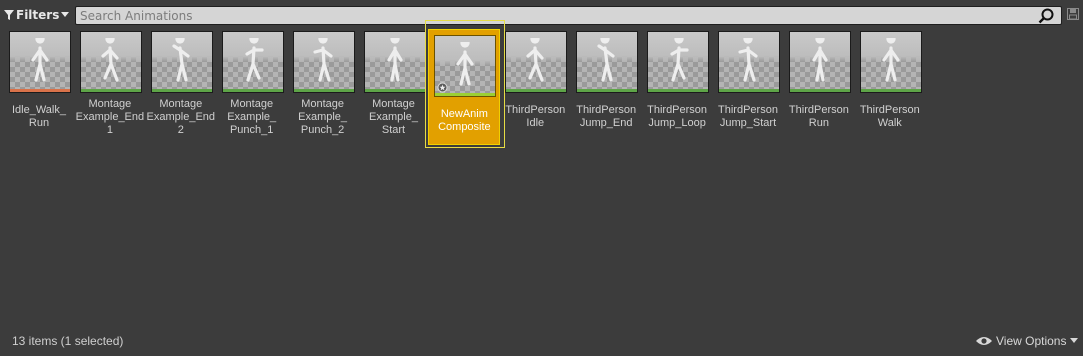 This screenshot has height=356, width=1083. What do you see at coordinates (606, 116) in the screenshot?
I see `asset-label: ThirdPerson Jump_End` at bounding box center [606, 116].